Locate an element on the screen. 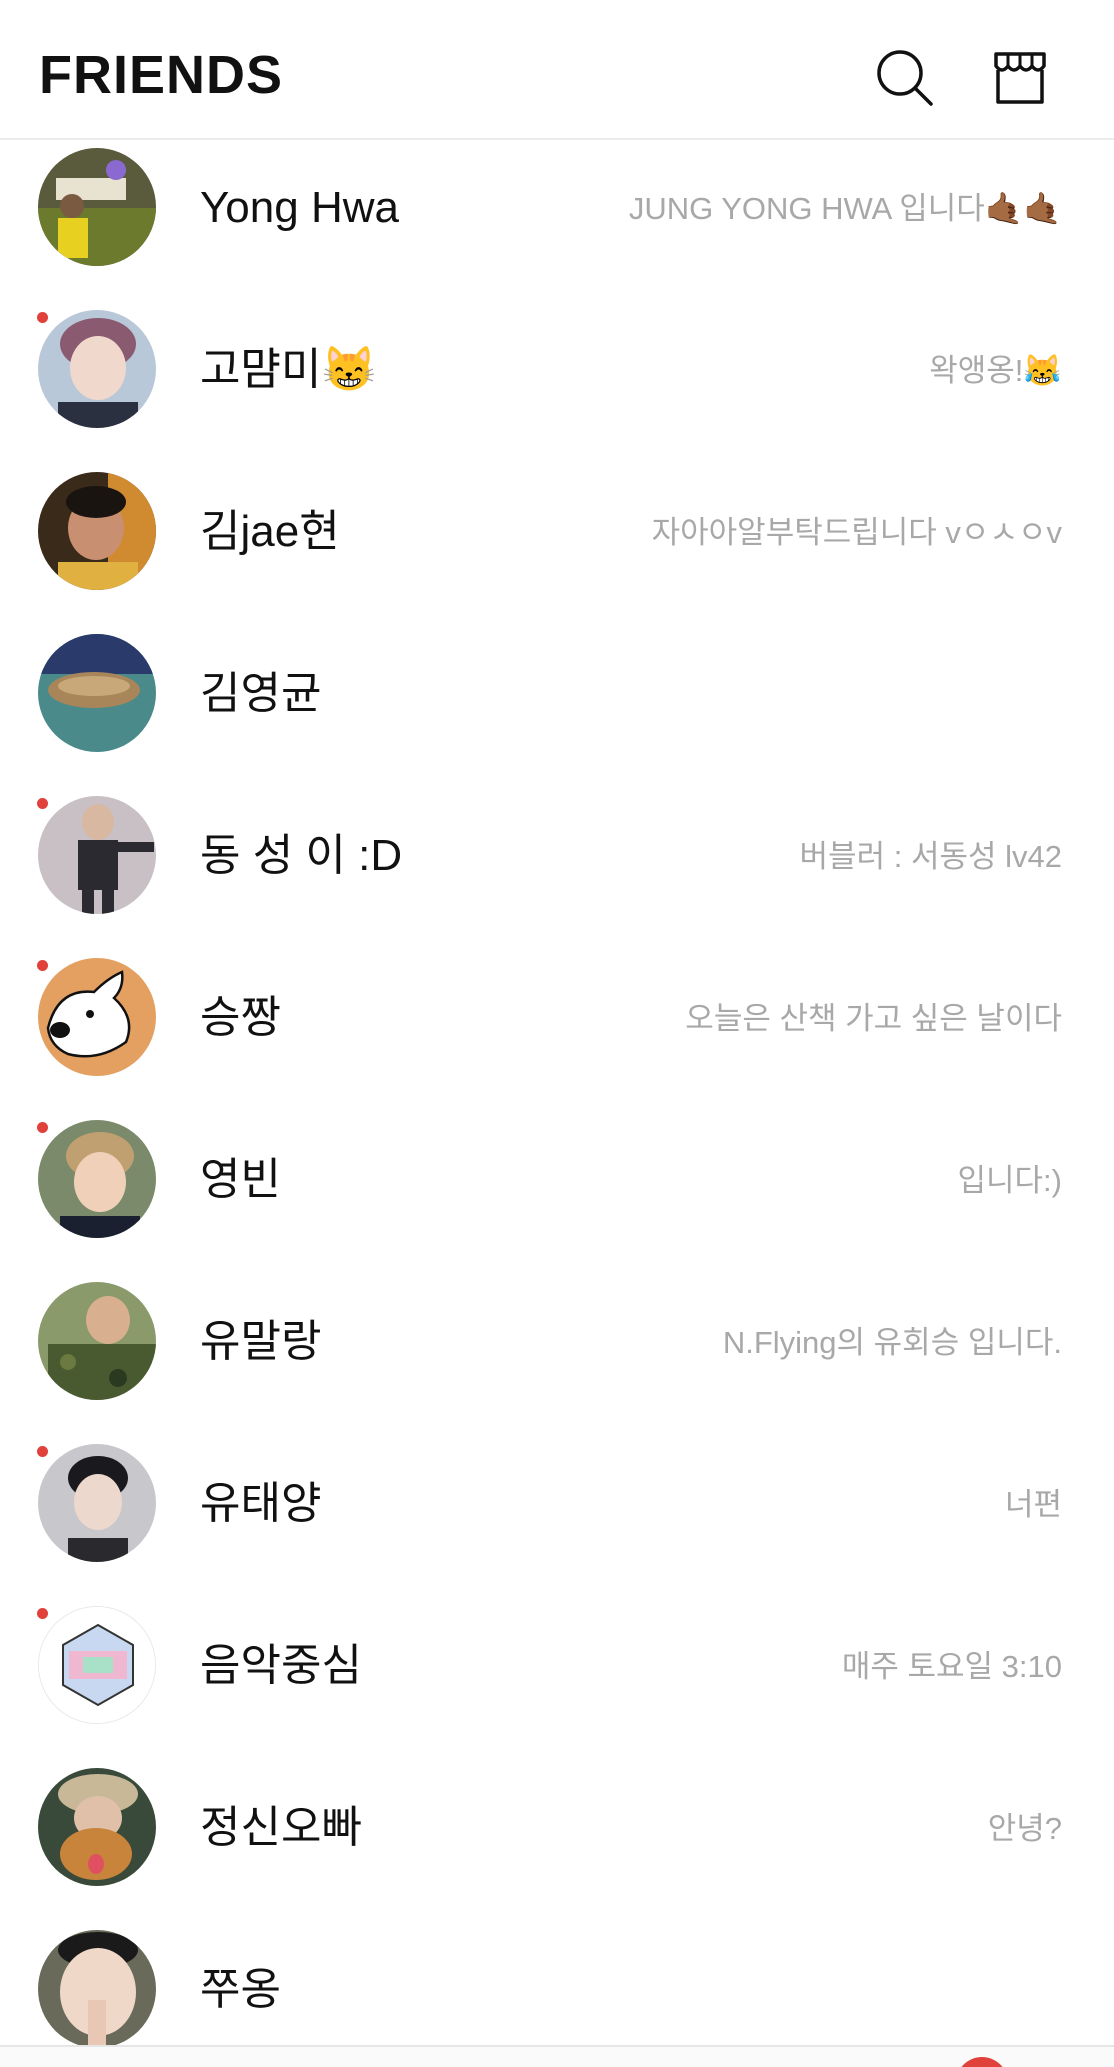 This screenshot has height=2067, width=1114. search-button is located at coordinates (905, 78).